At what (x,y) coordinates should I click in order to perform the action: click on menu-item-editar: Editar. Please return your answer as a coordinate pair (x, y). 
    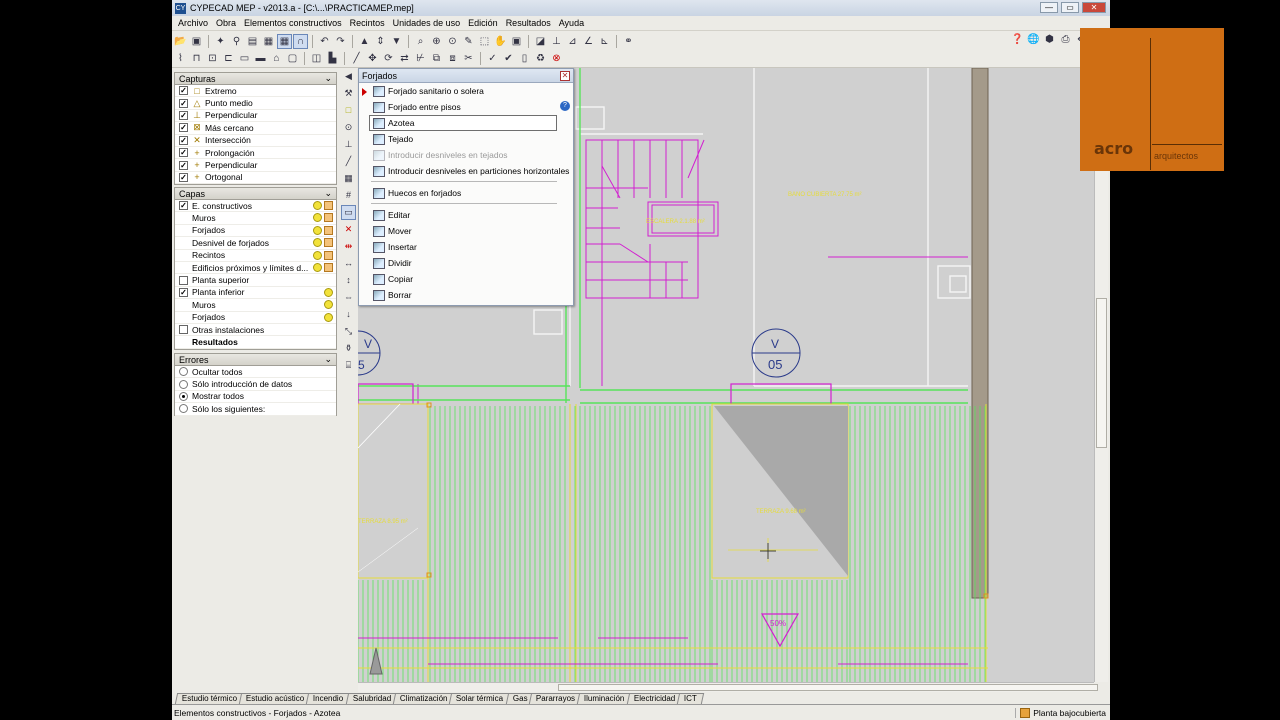
    Looking at the image, I should click on (466, 215).